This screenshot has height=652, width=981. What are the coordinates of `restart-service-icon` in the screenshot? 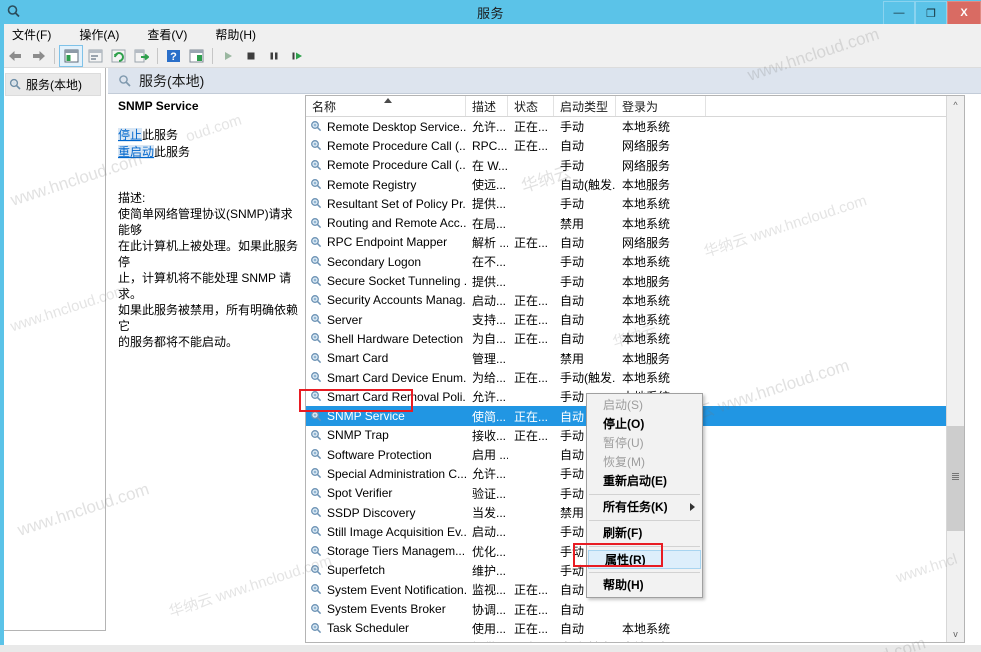 It's located at (297, 56).